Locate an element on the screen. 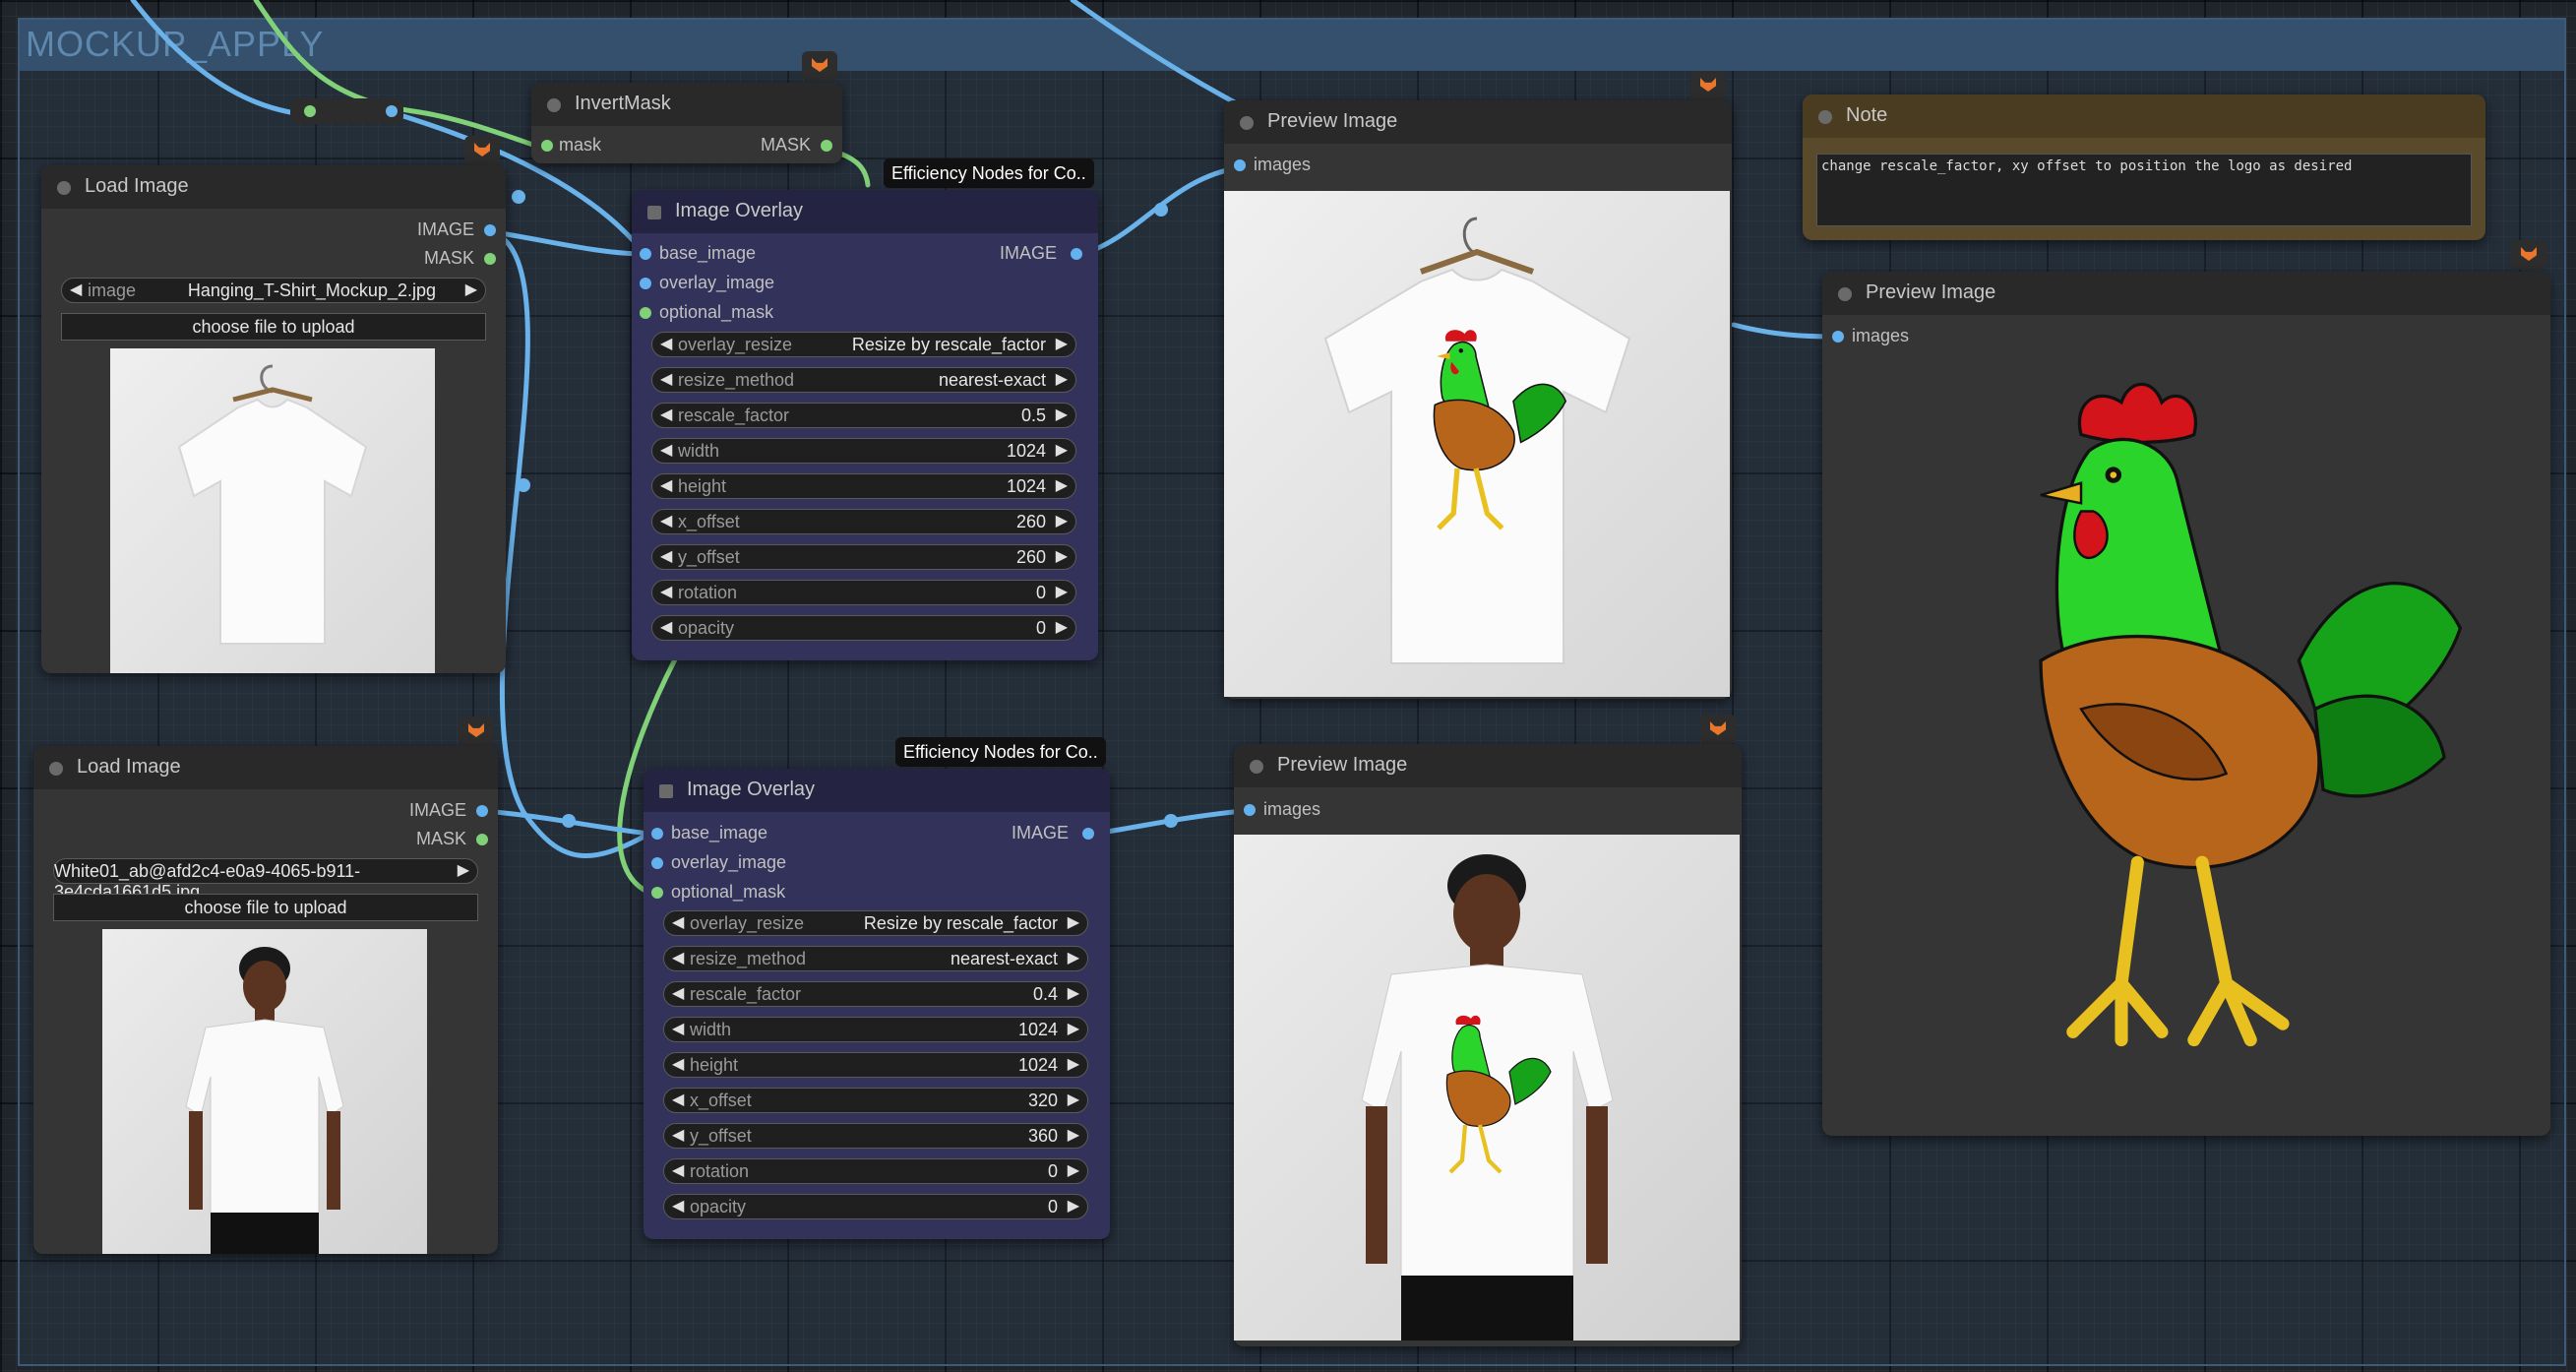  preview-image-node-3: Preview Image images is located at coordinates (1488, 1045).